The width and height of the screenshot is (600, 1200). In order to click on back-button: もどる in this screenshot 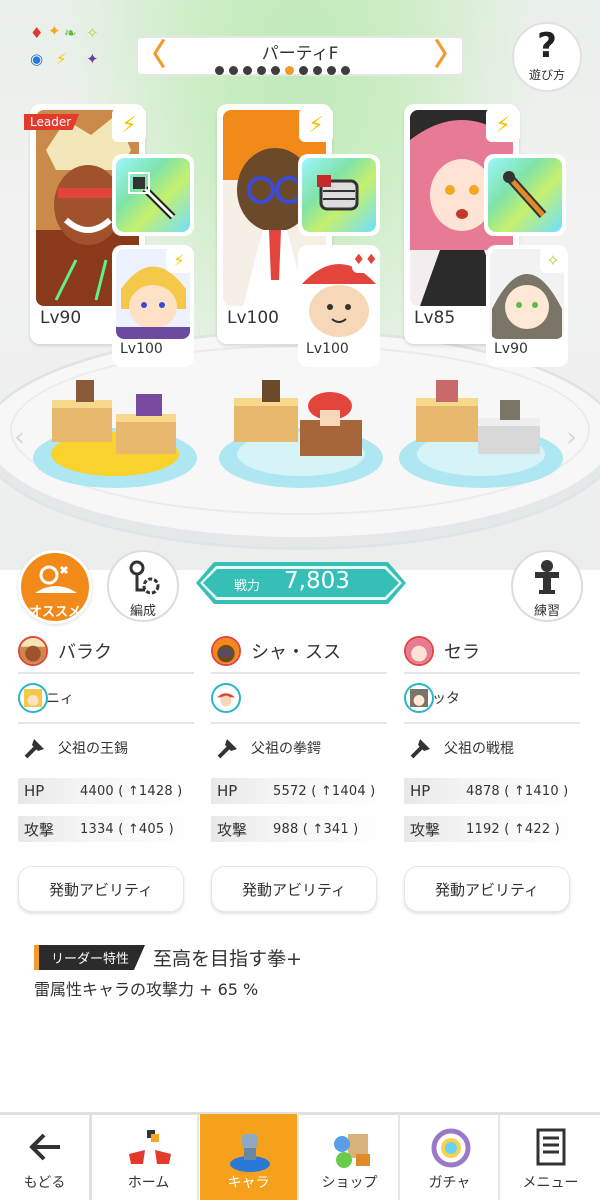, I will do `click(46, 1156)`.